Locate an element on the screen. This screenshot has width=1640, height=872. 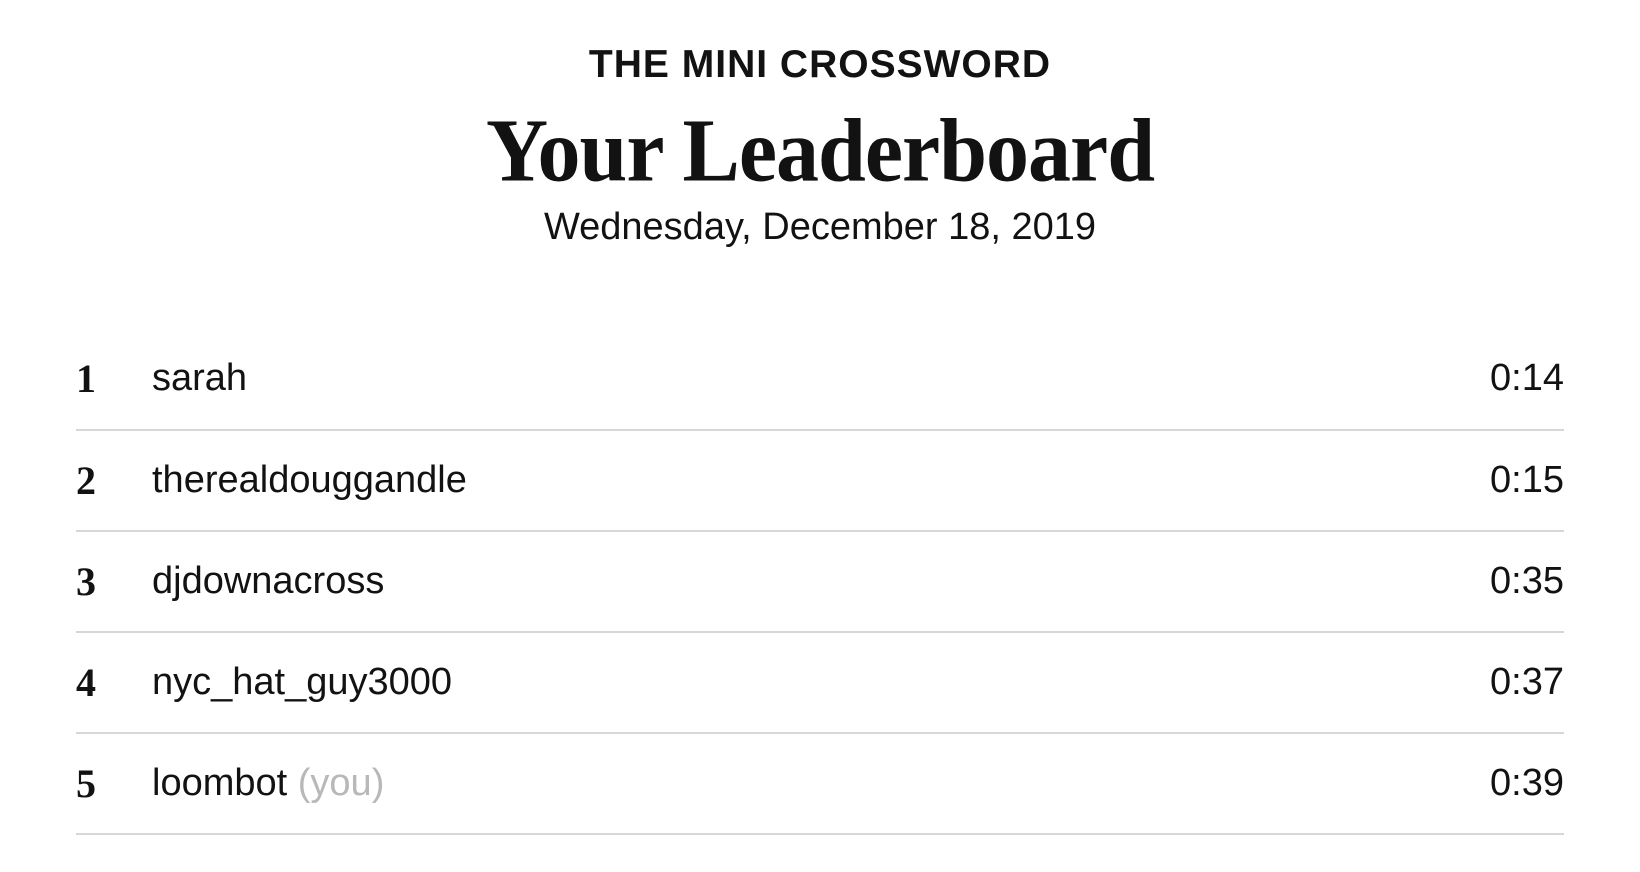
player-name: loombot is located at coordinates (220, 783).